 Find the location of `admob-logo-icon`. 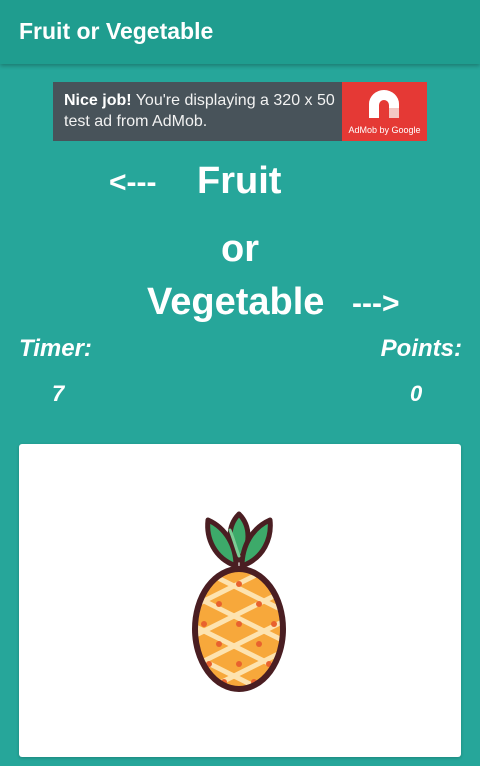

admob-logo-icon is located at coordinates (384, 104).